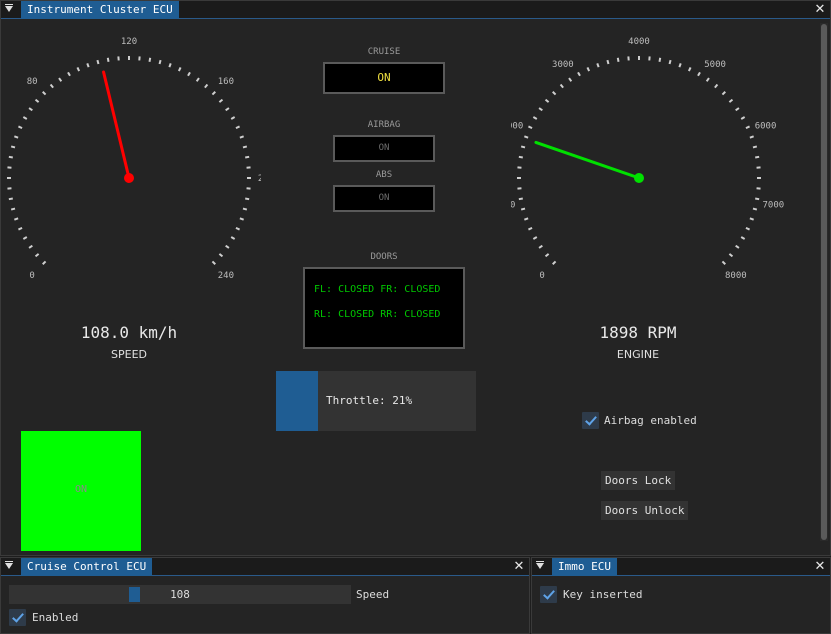 The image size is (831, 634). I want to click on cruise-control-window: Cruise Control ECU ✕ 108 Speed Enabled, so click(265, 595).